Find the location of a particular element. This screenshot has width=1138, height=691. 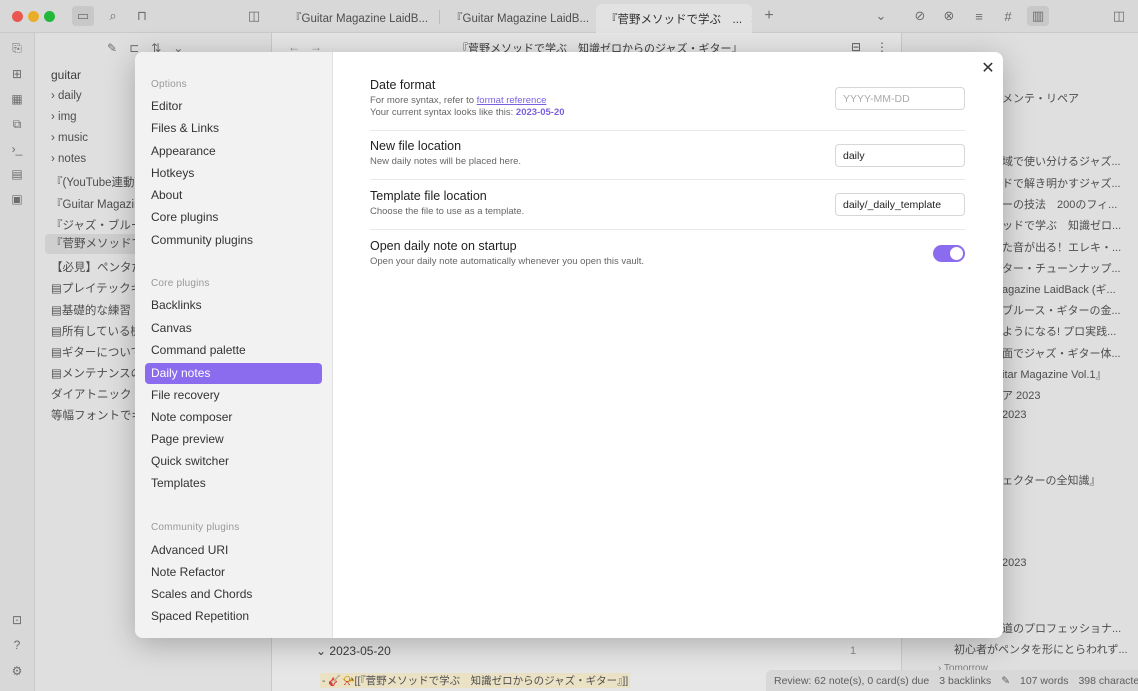

setting-name: Open daily note on startup is located at coordinates (443, 246).